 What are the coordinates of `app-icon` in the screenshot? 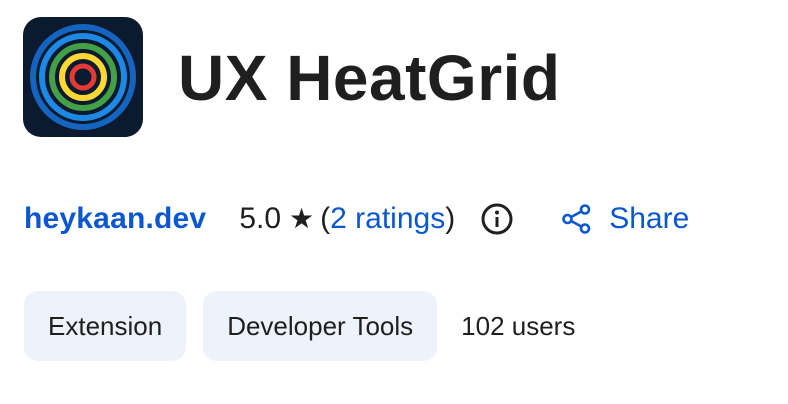 It's located at (83, 77).